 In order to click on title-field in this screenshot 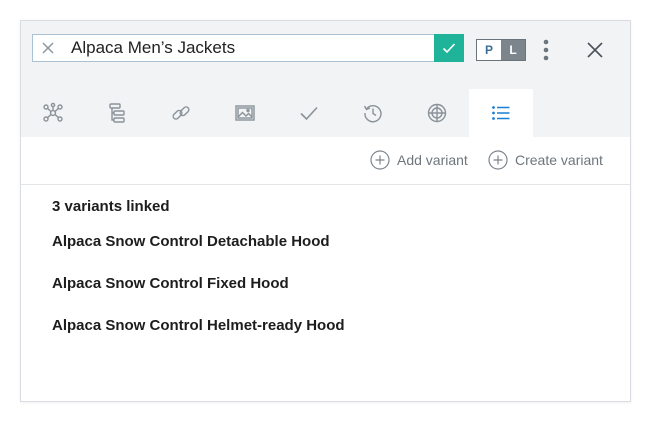, I will do `click(248, 48)`.